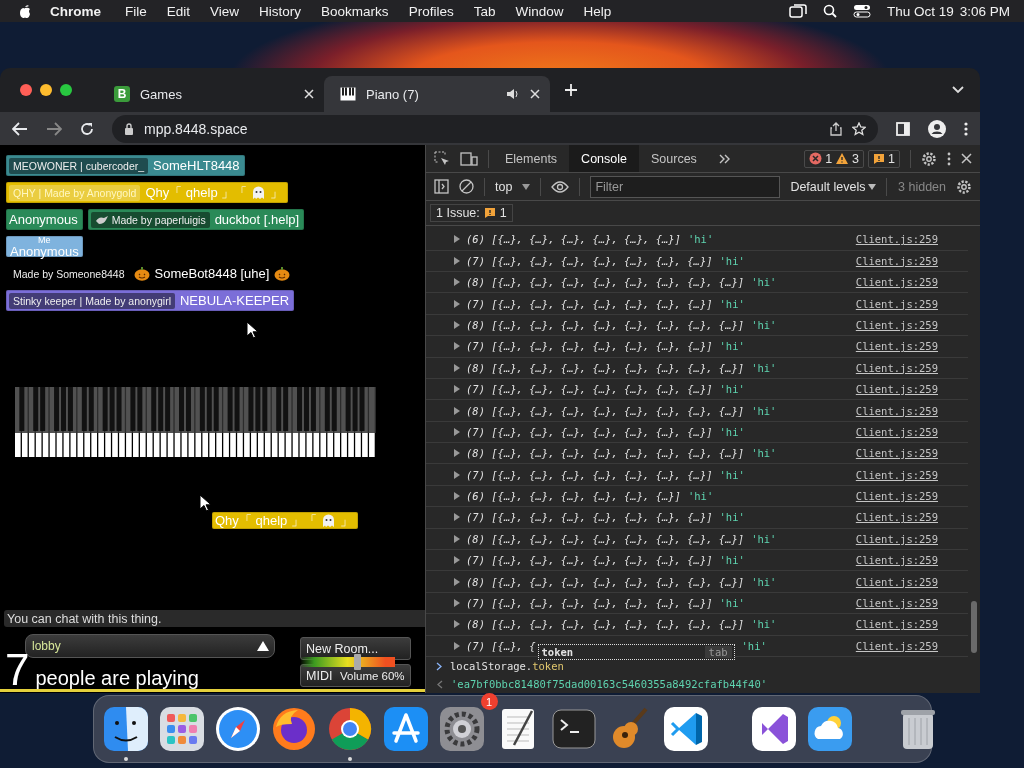 The height and width of the screenshot is (768, 1024). I want to click on device-icon, so click(469, 158).